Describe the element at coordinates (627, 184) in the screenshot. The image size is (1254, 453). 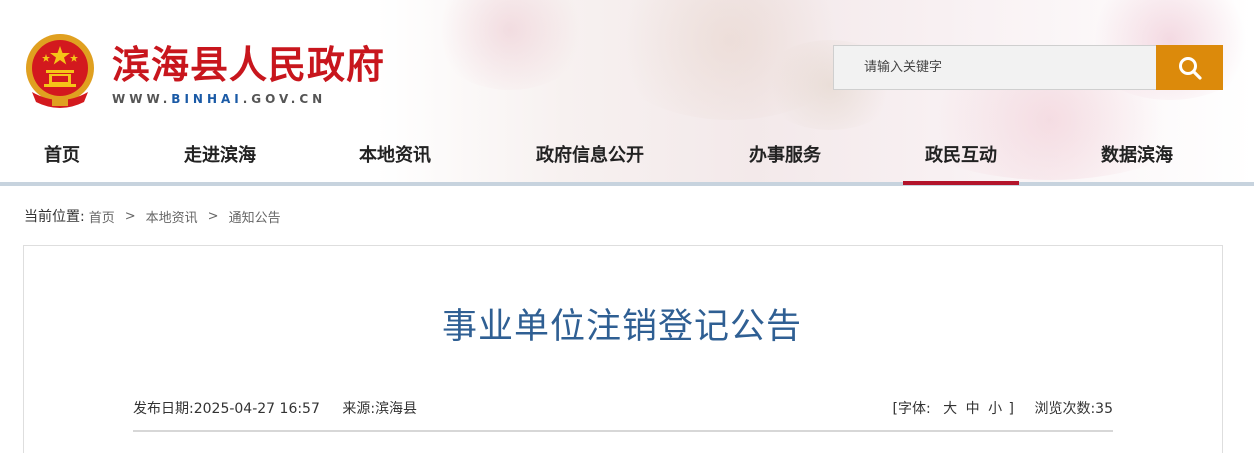
I see `nav-divider` at that location.